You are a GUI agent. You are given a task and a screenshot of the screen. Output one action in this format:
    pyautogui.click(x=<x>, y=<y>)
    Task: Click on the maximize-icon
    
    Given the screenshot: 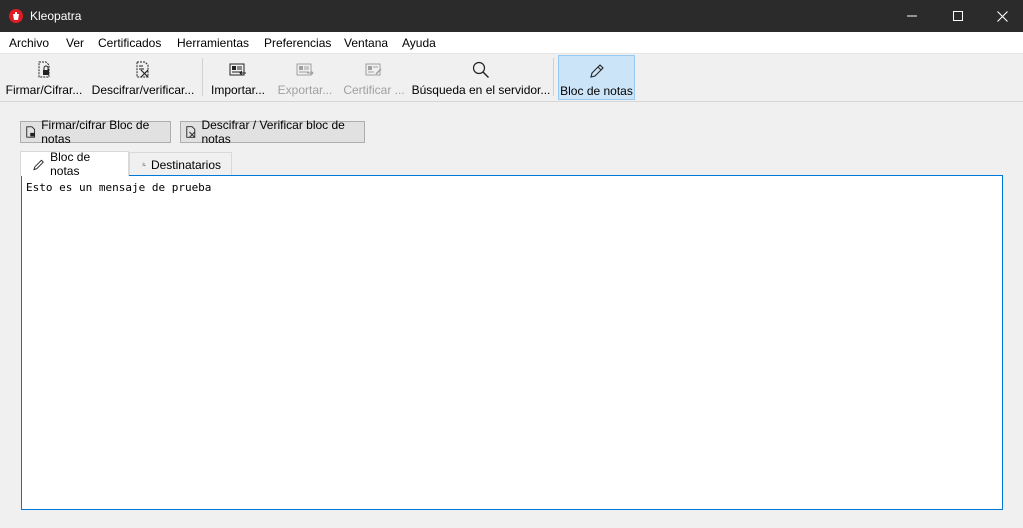 What is the action you would take?
    pyautogui.click(x=958, y=16)
    